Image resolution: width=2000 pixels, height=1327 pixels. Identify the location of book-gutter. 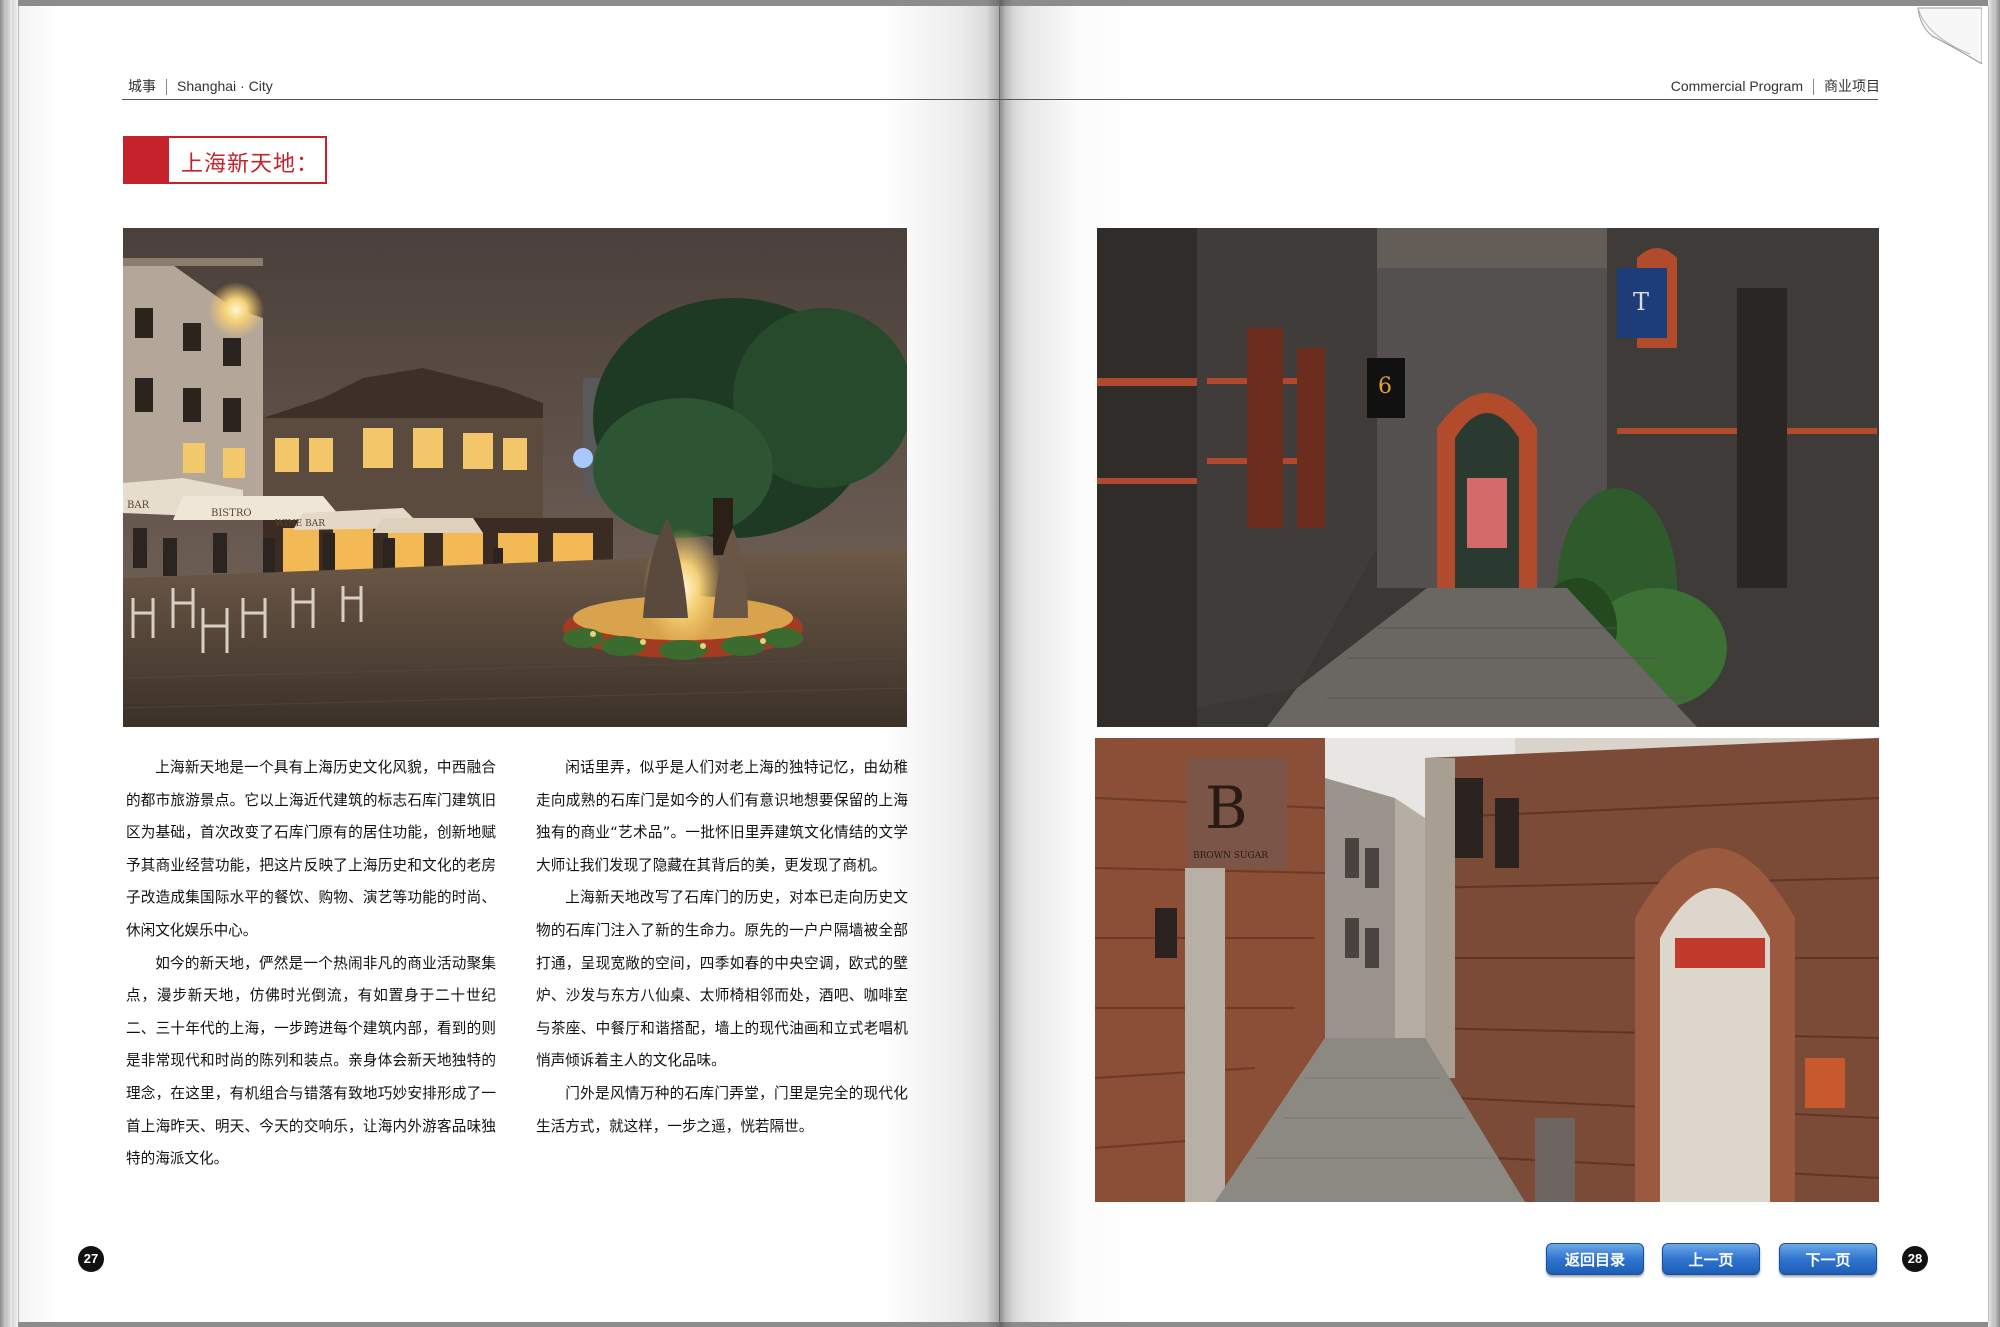
(1000, 663).